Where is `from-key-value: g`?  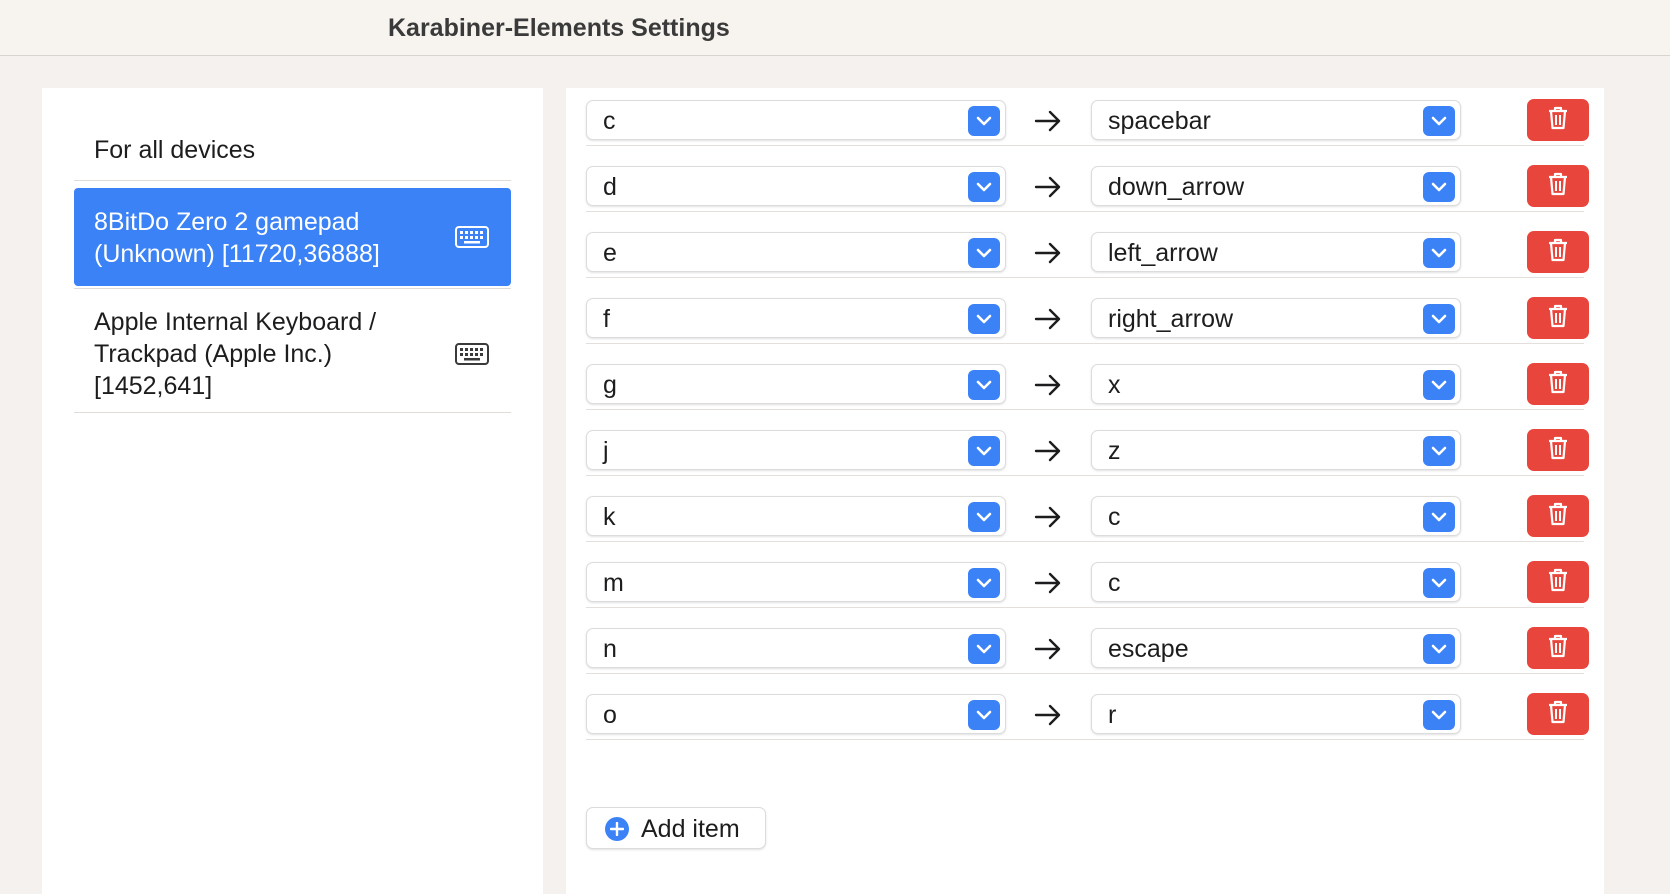 from-key-value: g is located at coordinates (610, 385).